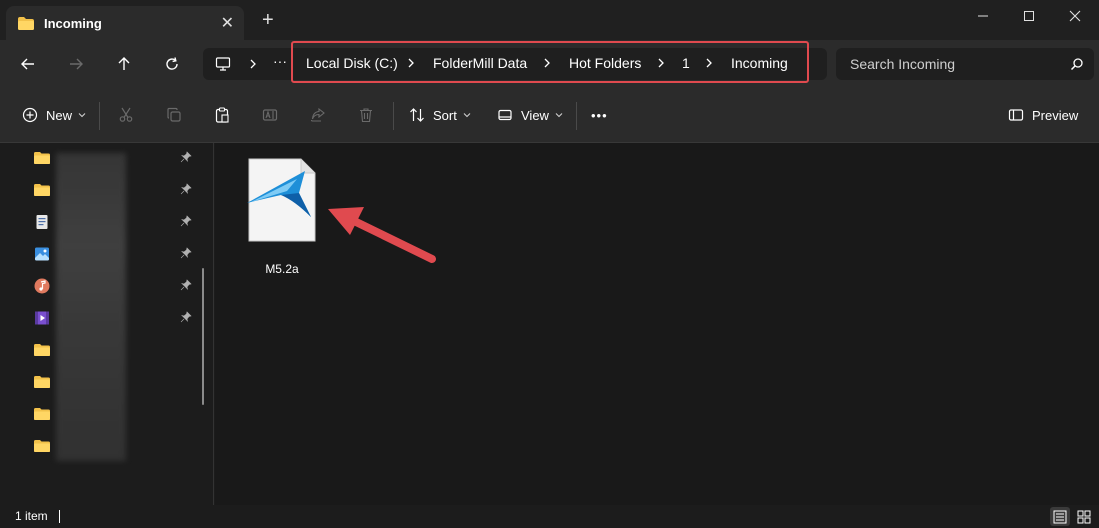 This screenshot has height=528, width=1099. Describe the element at coordinates (965, 64) in the screenshot. I see `search-box: Search Incoming` at that location.